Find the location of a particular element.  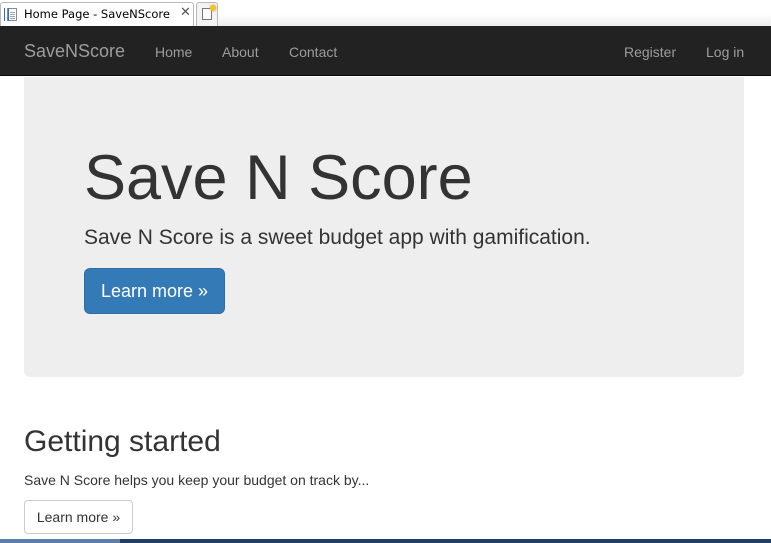

browser-tab: Home Page - SaveNScore ✕ is located at coordinates (97, 14).